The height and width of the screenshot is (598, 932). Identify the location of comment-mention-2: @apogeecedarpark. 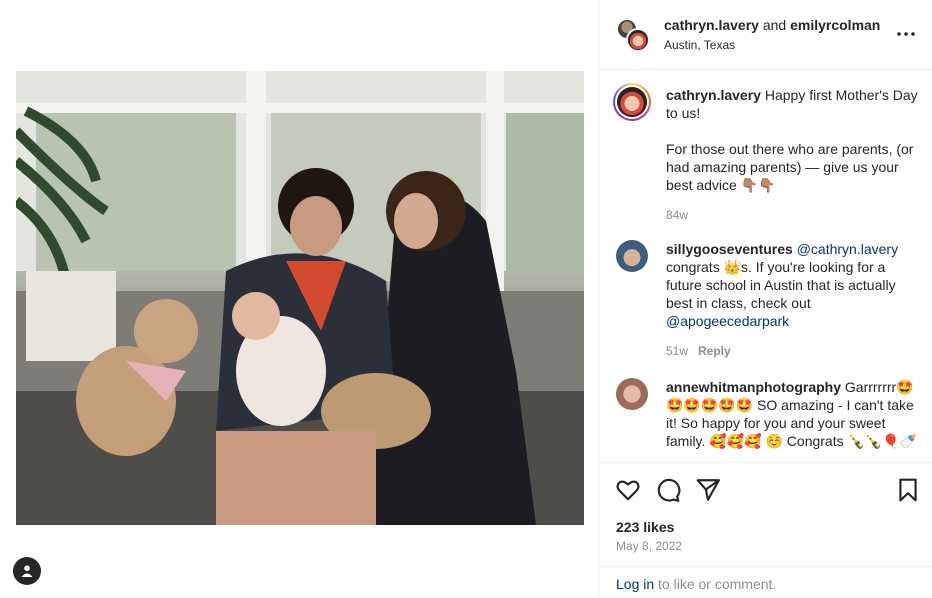
(727, 321).